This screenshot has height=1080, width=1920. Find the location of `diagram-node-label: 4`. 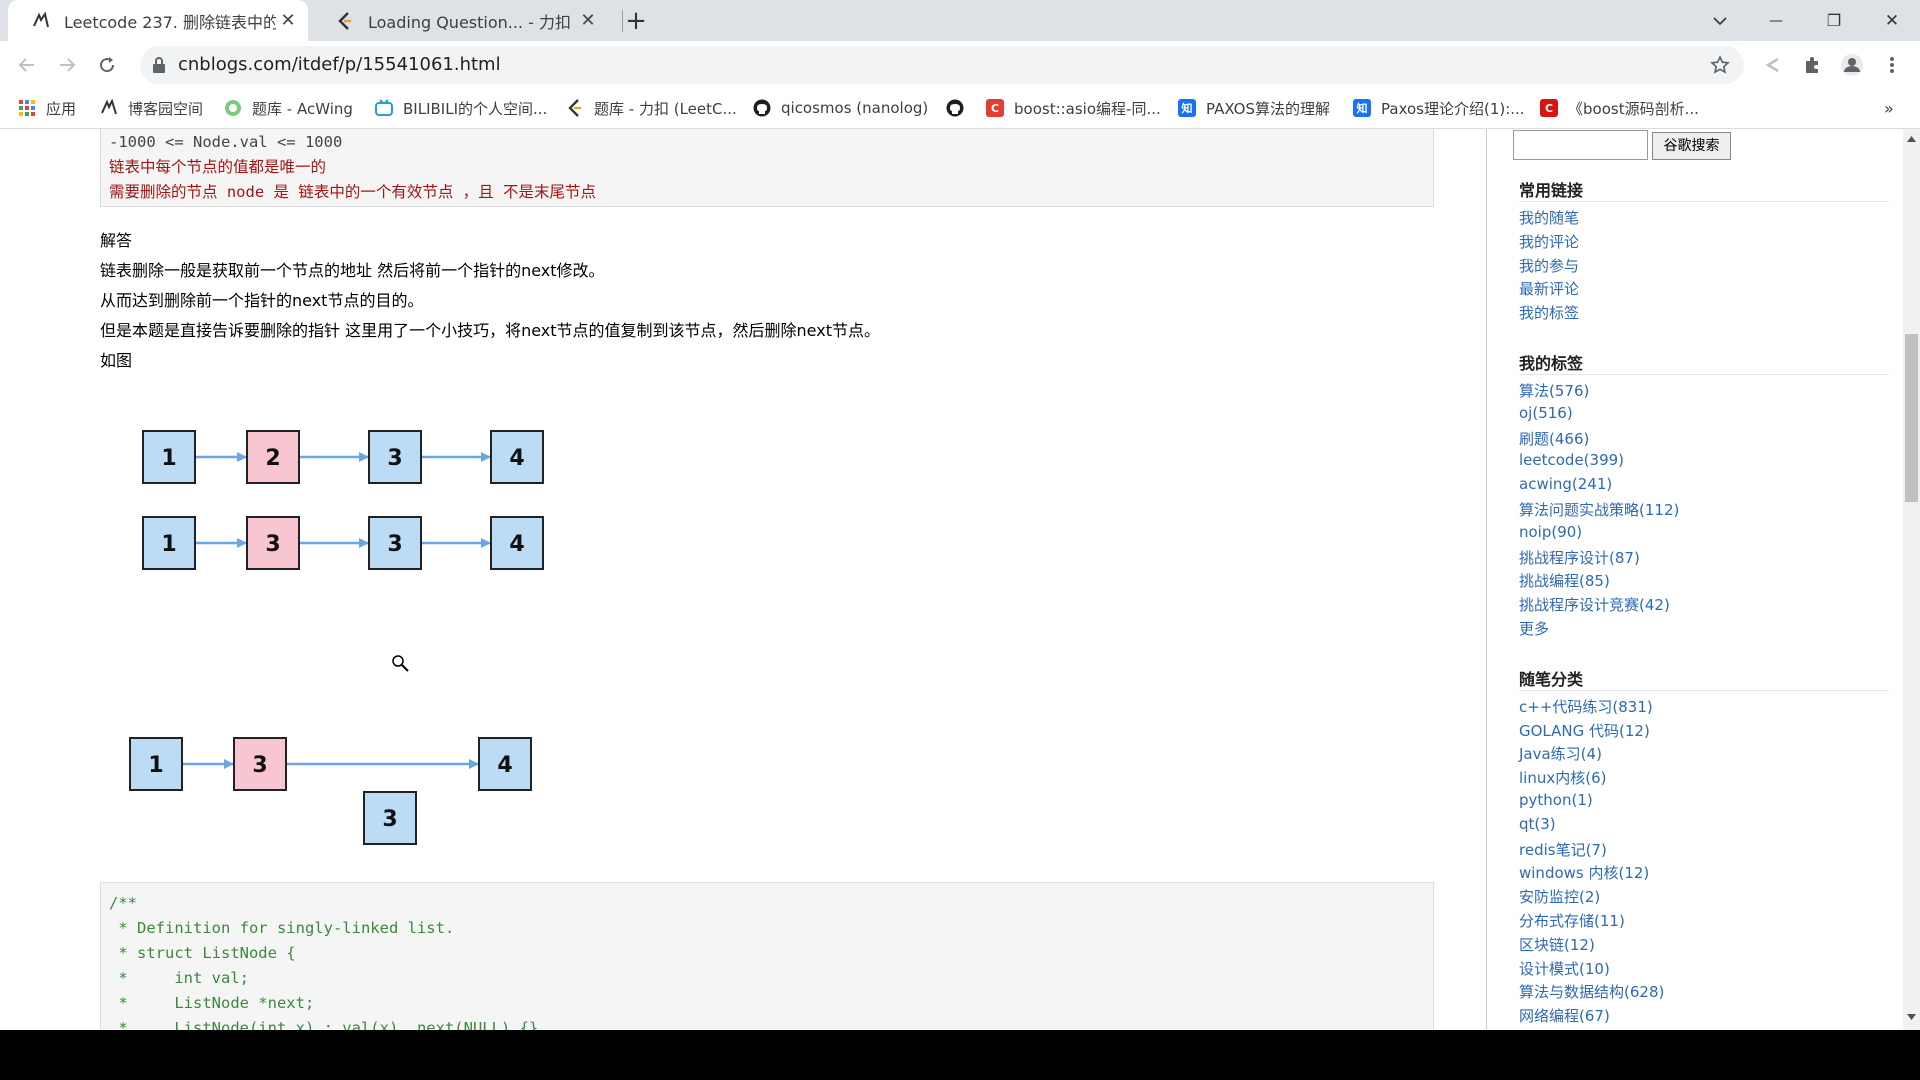

diagram-node-label: 4 is located at coordinates (516, 458).